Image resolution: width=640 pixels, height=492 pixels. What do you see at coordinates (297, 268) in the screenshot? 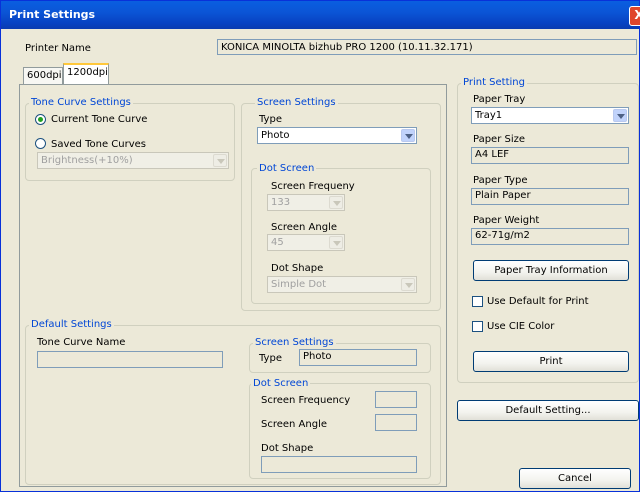
I see `dot-shape-label: Dot Shape` at bounding box center [297, 268].